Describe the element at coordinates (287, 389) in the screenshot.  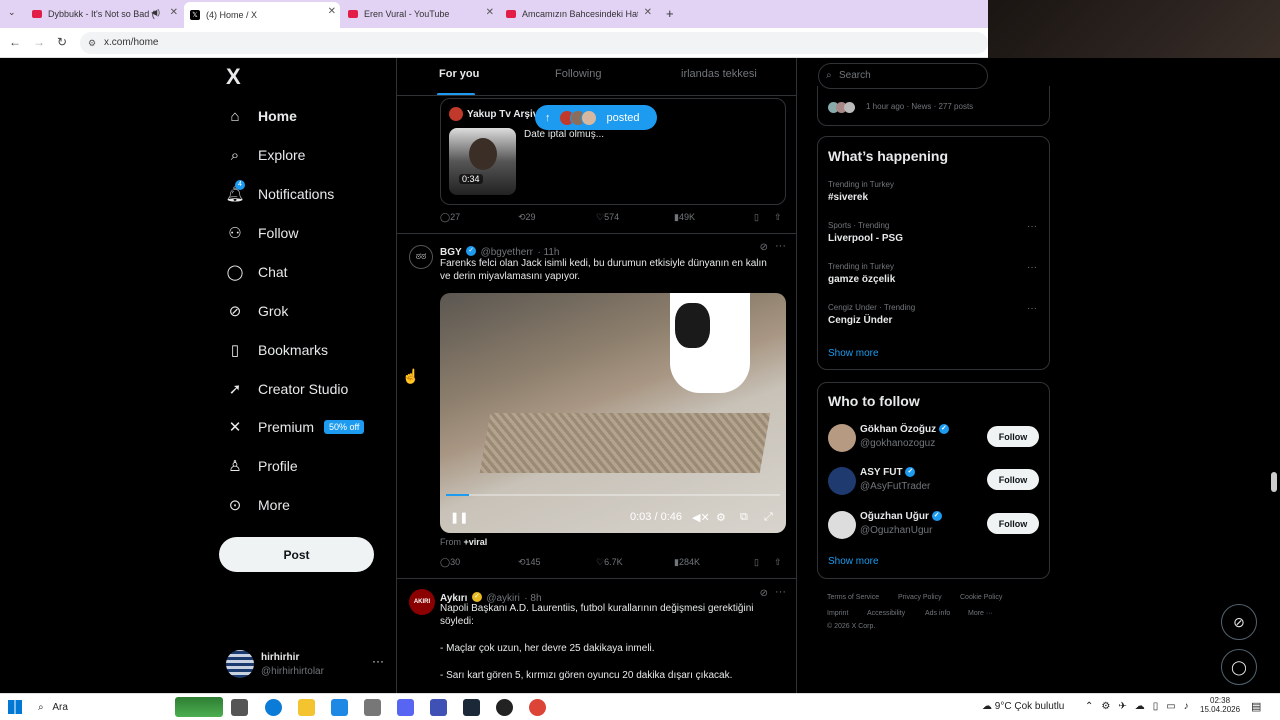
I see `nav-creator-studio: ➚ Creator Studio` at that location.